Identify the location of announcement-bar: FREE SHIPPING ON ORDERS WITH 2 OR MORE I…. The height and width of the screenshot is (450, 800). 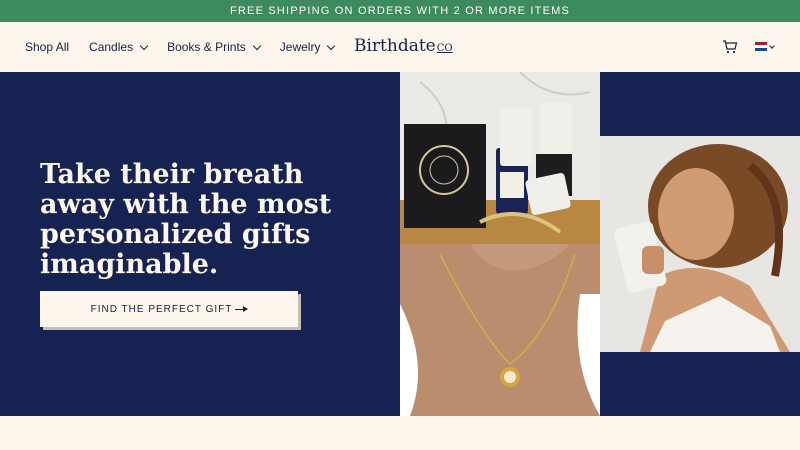
(400, 11).